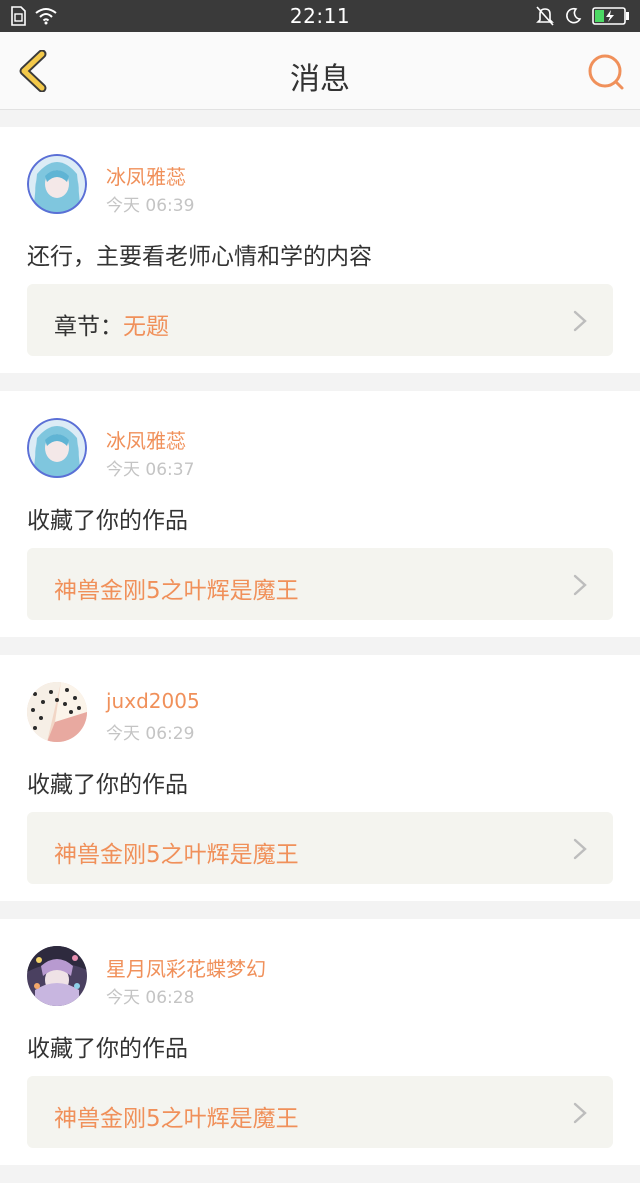 The image size is (640, 1183). Describe the element at coordinates (545, 16) in the screenshot. I see `mute-bell-icon` at that location.